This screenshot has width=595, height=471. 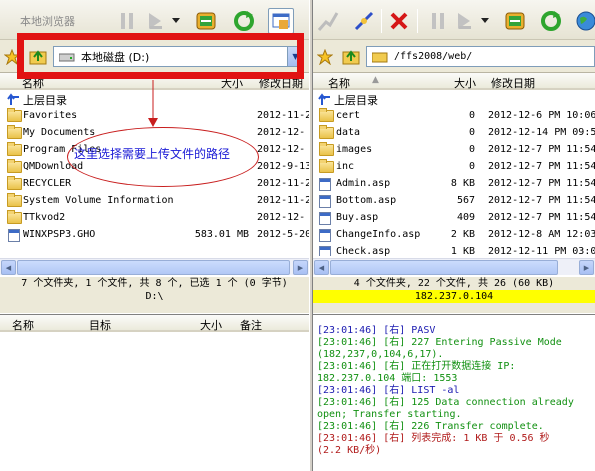 I want to click on remote-file-row: Bottom.asp 567 2012-12-7 PM 11:54, so click(x=454, y=201).